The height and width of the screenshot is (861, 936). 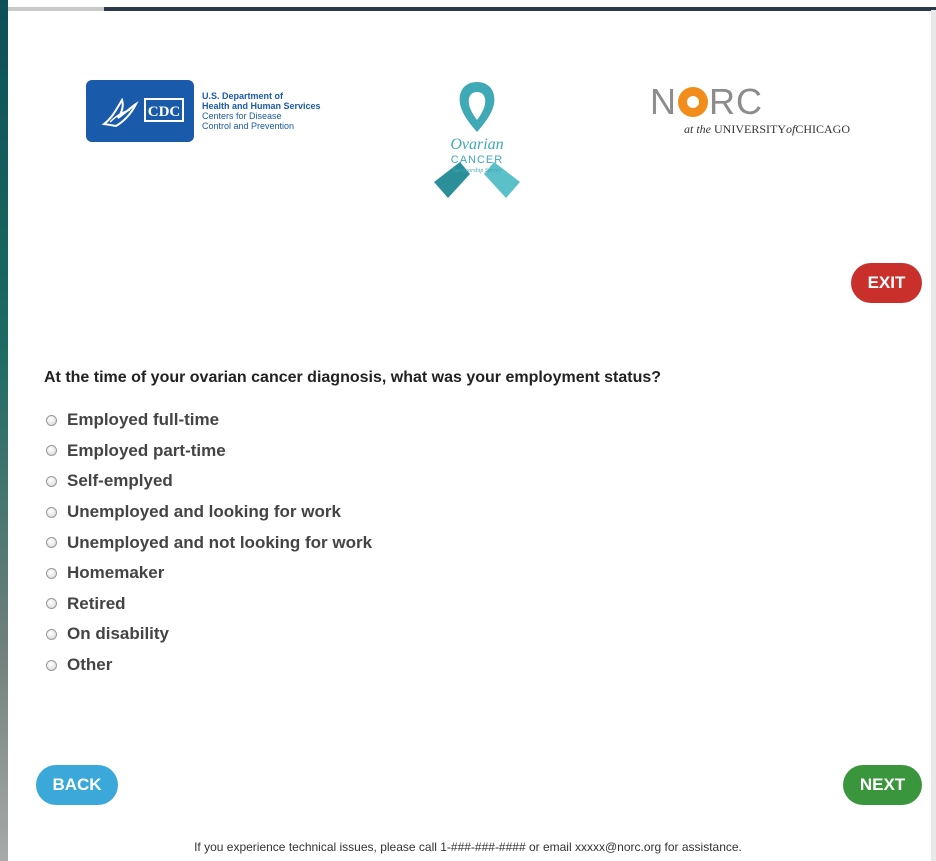 I want to click on cdc-logo-box: CDC, so click(x=140, y=111).